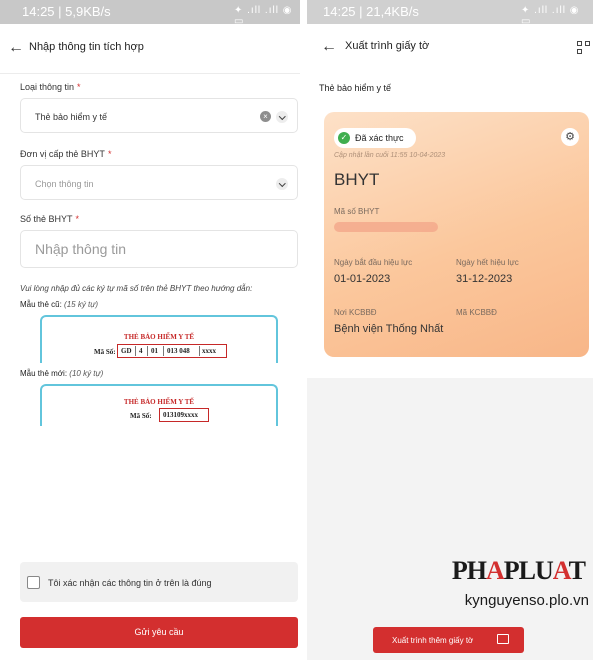 This screenshot has width=593, height=660. Describe the element at coordinates (450, 571) in the screenshot. I see `plo-logo: PHAPLUAT` at that location.